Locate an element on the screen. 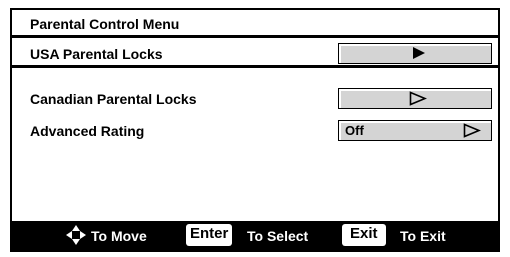 This screenshot has width=510, height=257. menu-item-label: Canadian Parental Locks is located at coordinates (113, 99).